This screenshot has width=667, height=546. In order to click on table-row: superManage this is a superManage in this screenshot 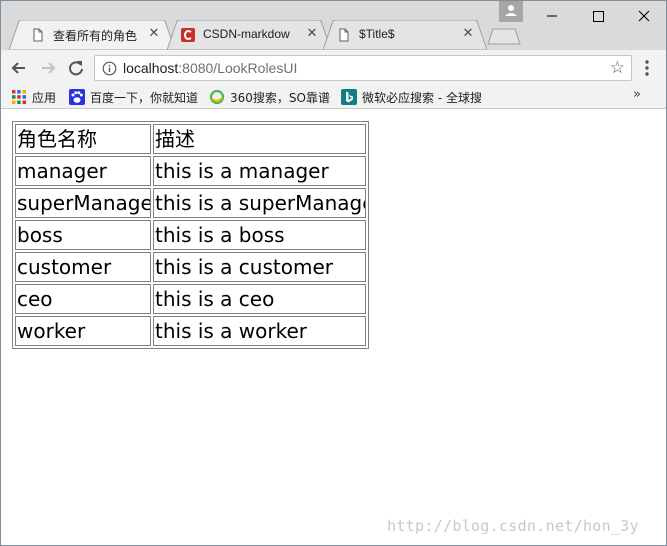, I will do `click(190, 203)`.